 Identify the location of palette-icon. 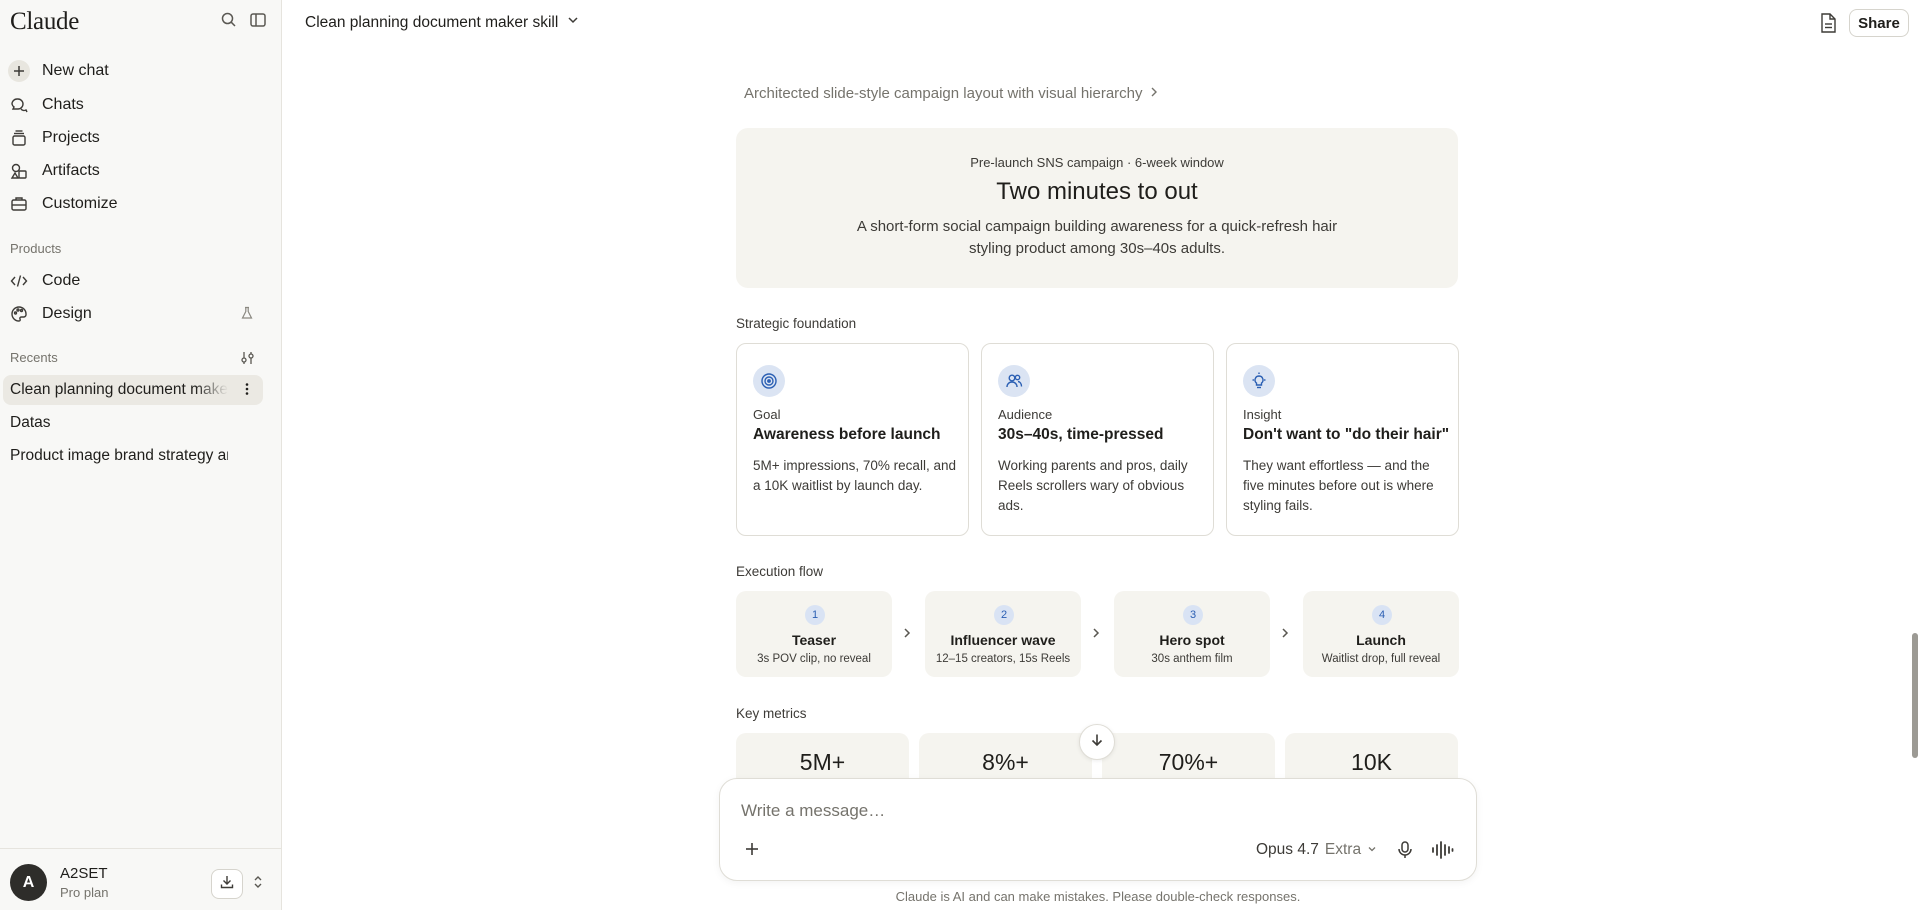
(19, 314).